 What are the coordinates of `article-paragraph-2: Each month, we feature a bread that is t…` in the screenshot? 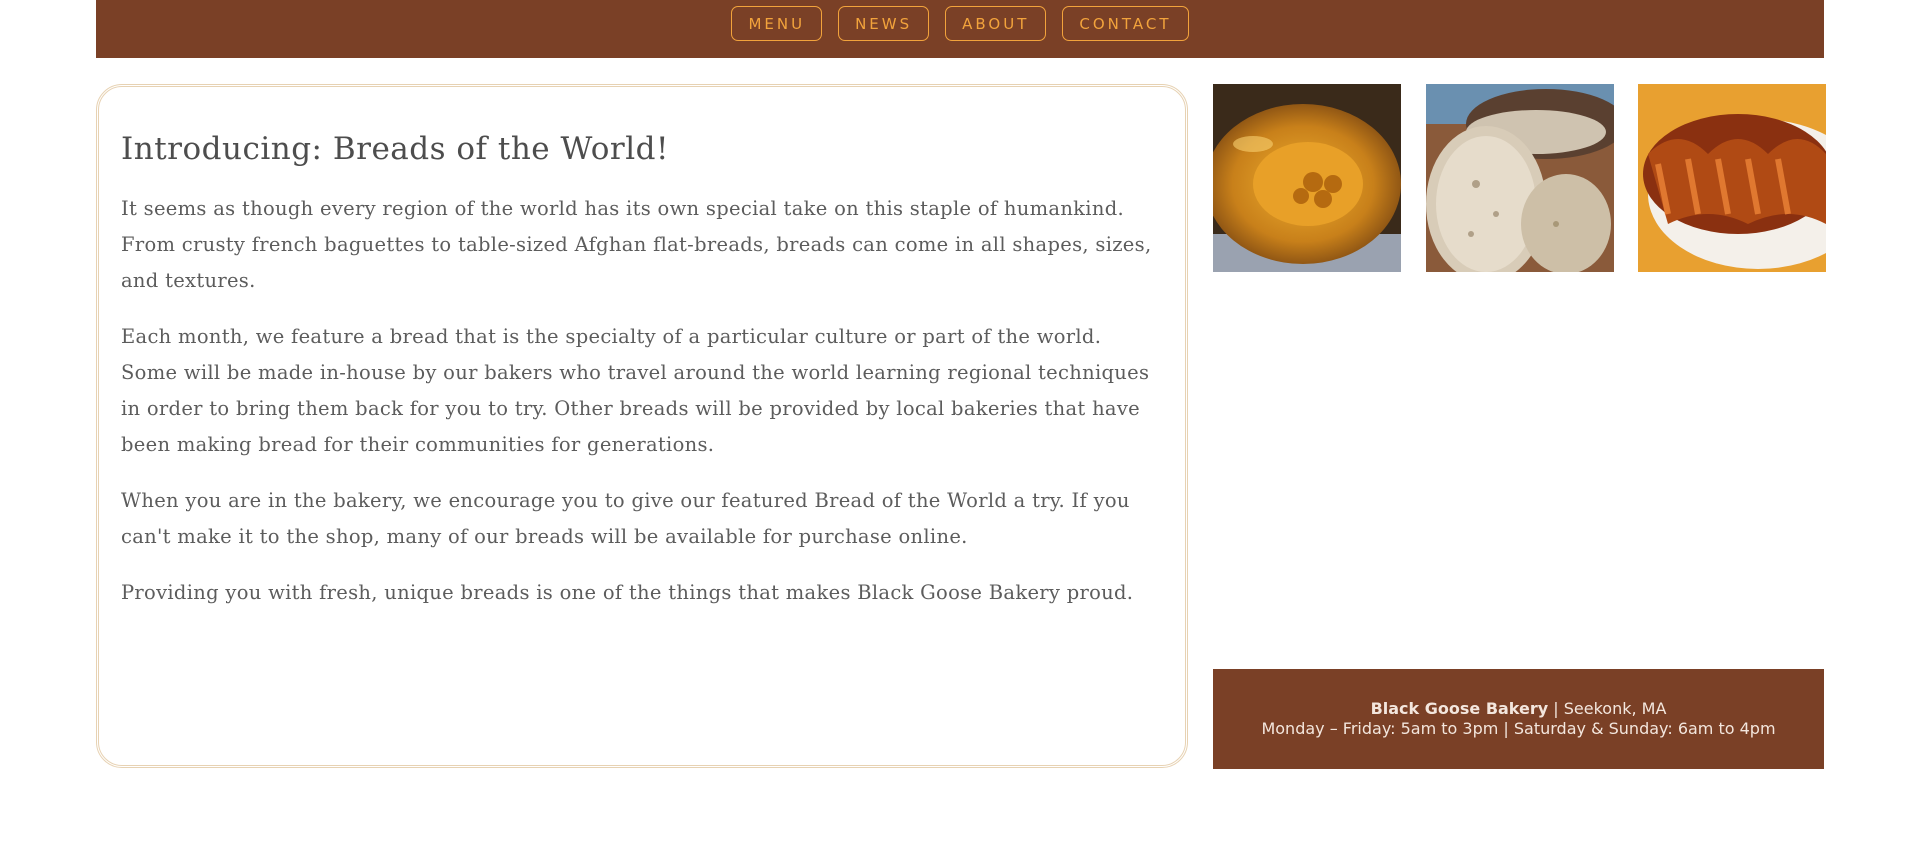 It's located at (635, 390).